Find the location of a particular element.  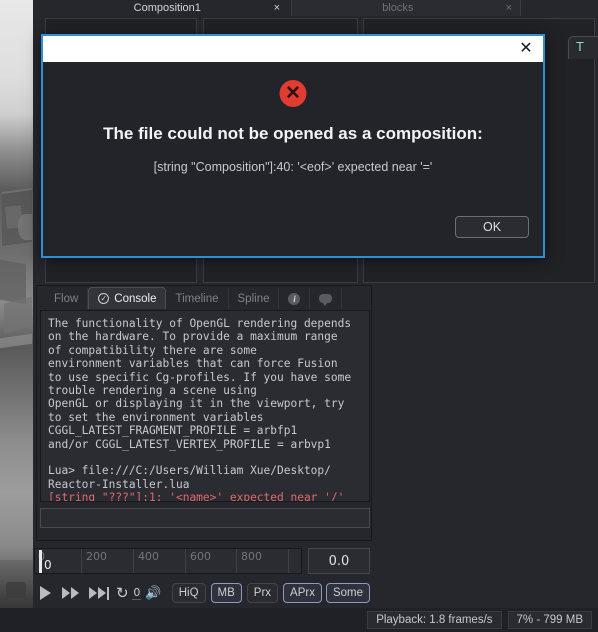

audio-button: 🔊 is located at coordinates (153, 593).